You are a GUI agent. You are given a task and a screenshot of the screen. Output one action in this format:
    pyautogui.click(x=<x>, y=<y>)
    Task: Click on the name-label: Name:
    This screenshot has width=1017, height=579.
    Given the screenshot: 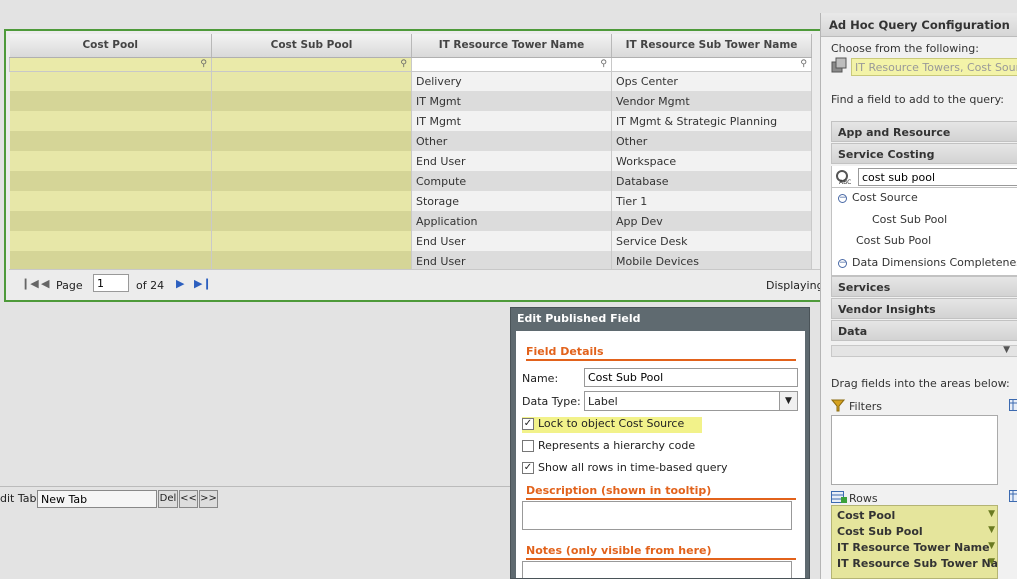 What is the action you would take?
    pyautogui.click(x=540, y=378)
    